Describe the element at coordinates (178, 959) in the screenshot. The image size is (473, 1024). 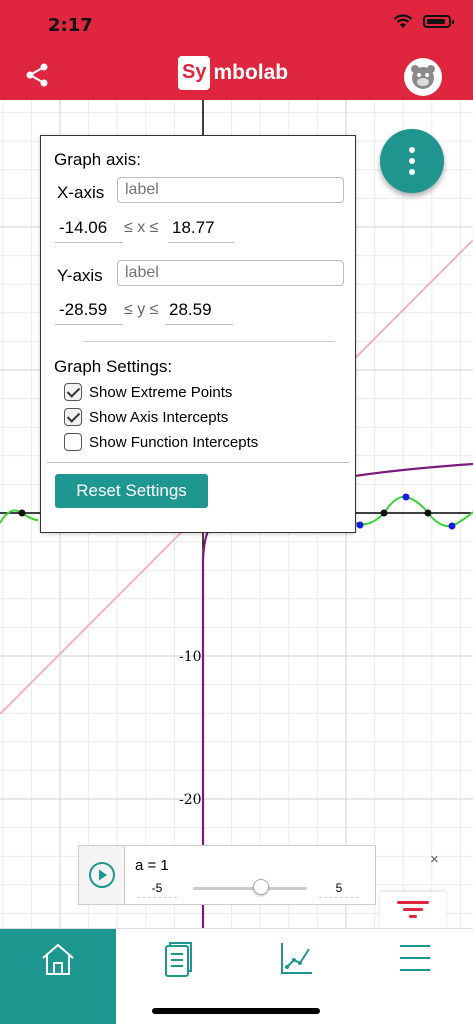
I see `notebook-icon` at that location.